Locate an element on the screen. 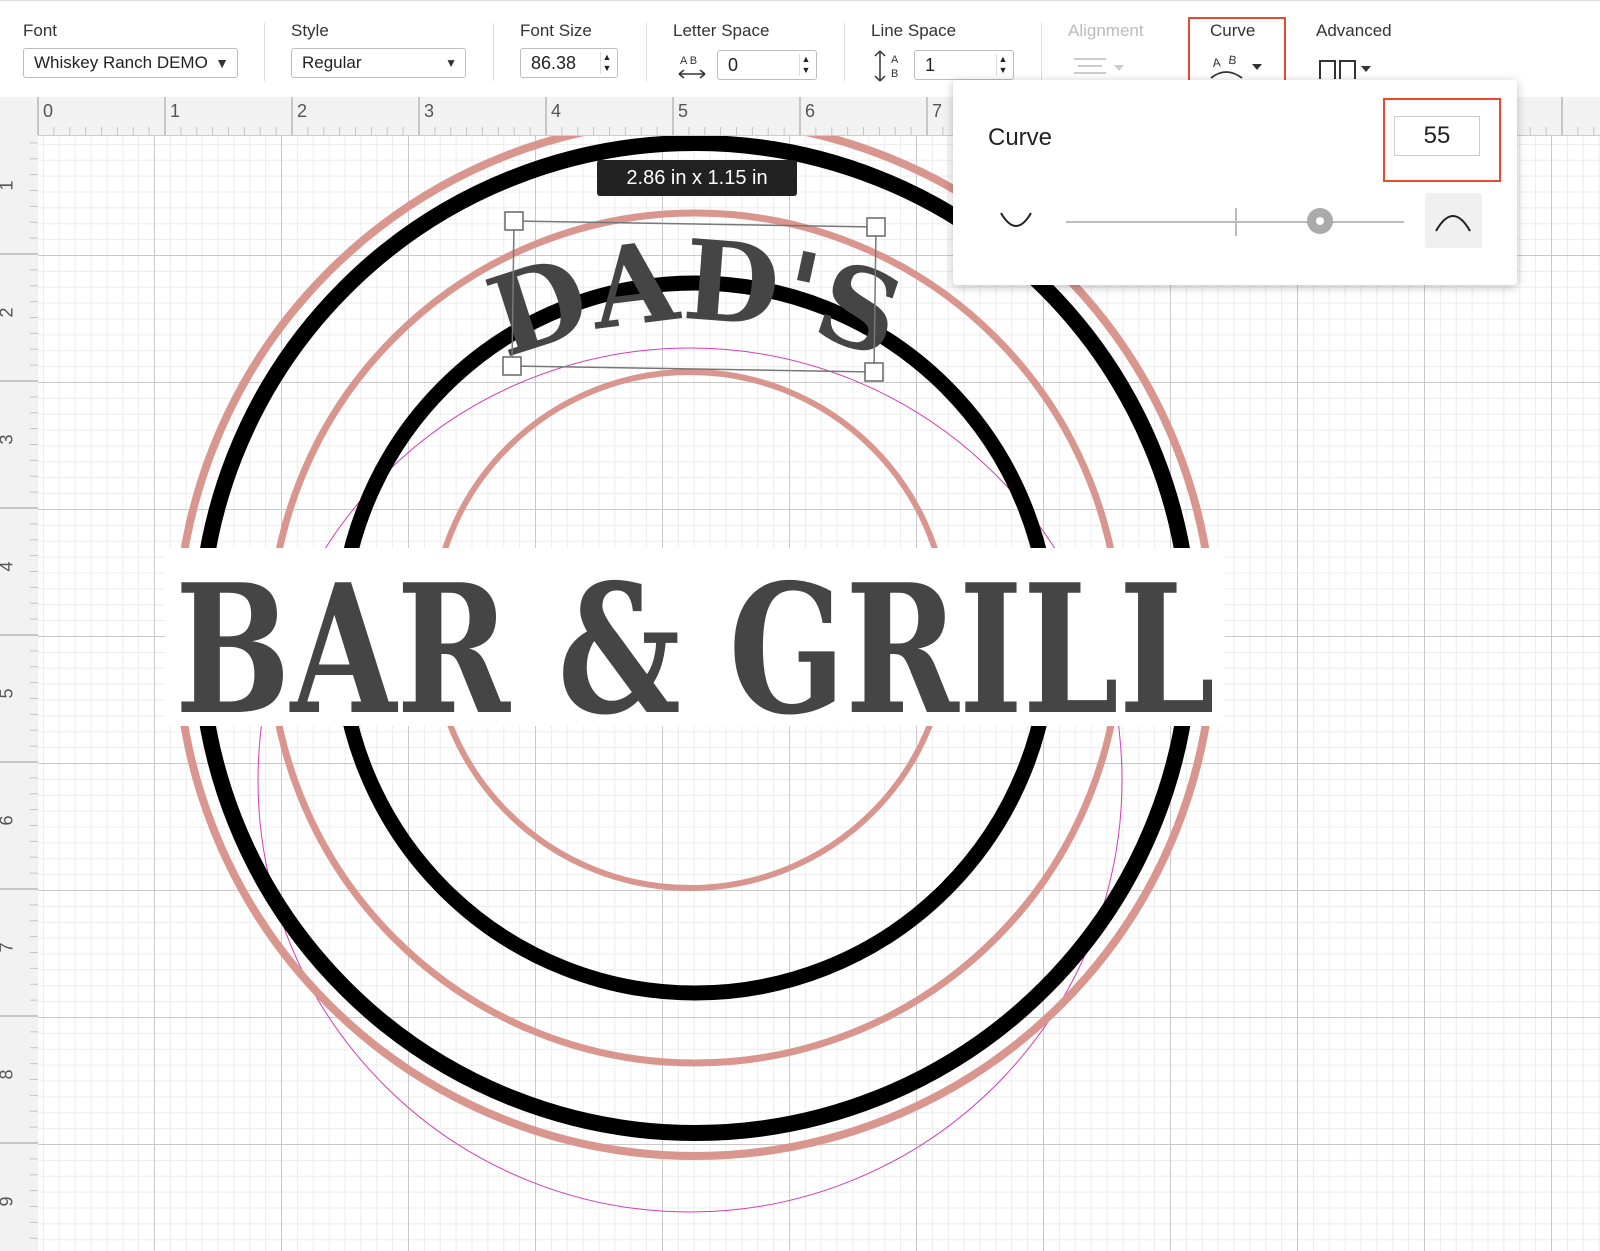 Image resolution: width=1600 pixels, height=1251 pixels. svg-text: B is located at coordinates (894, 74).